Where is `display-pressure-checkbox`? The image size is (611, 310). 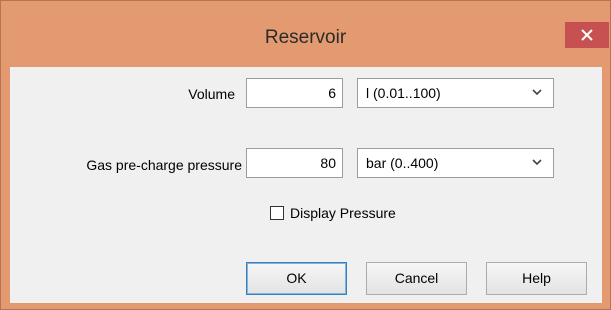
display-pressure-checkbox is located at coordinates (277, 213).